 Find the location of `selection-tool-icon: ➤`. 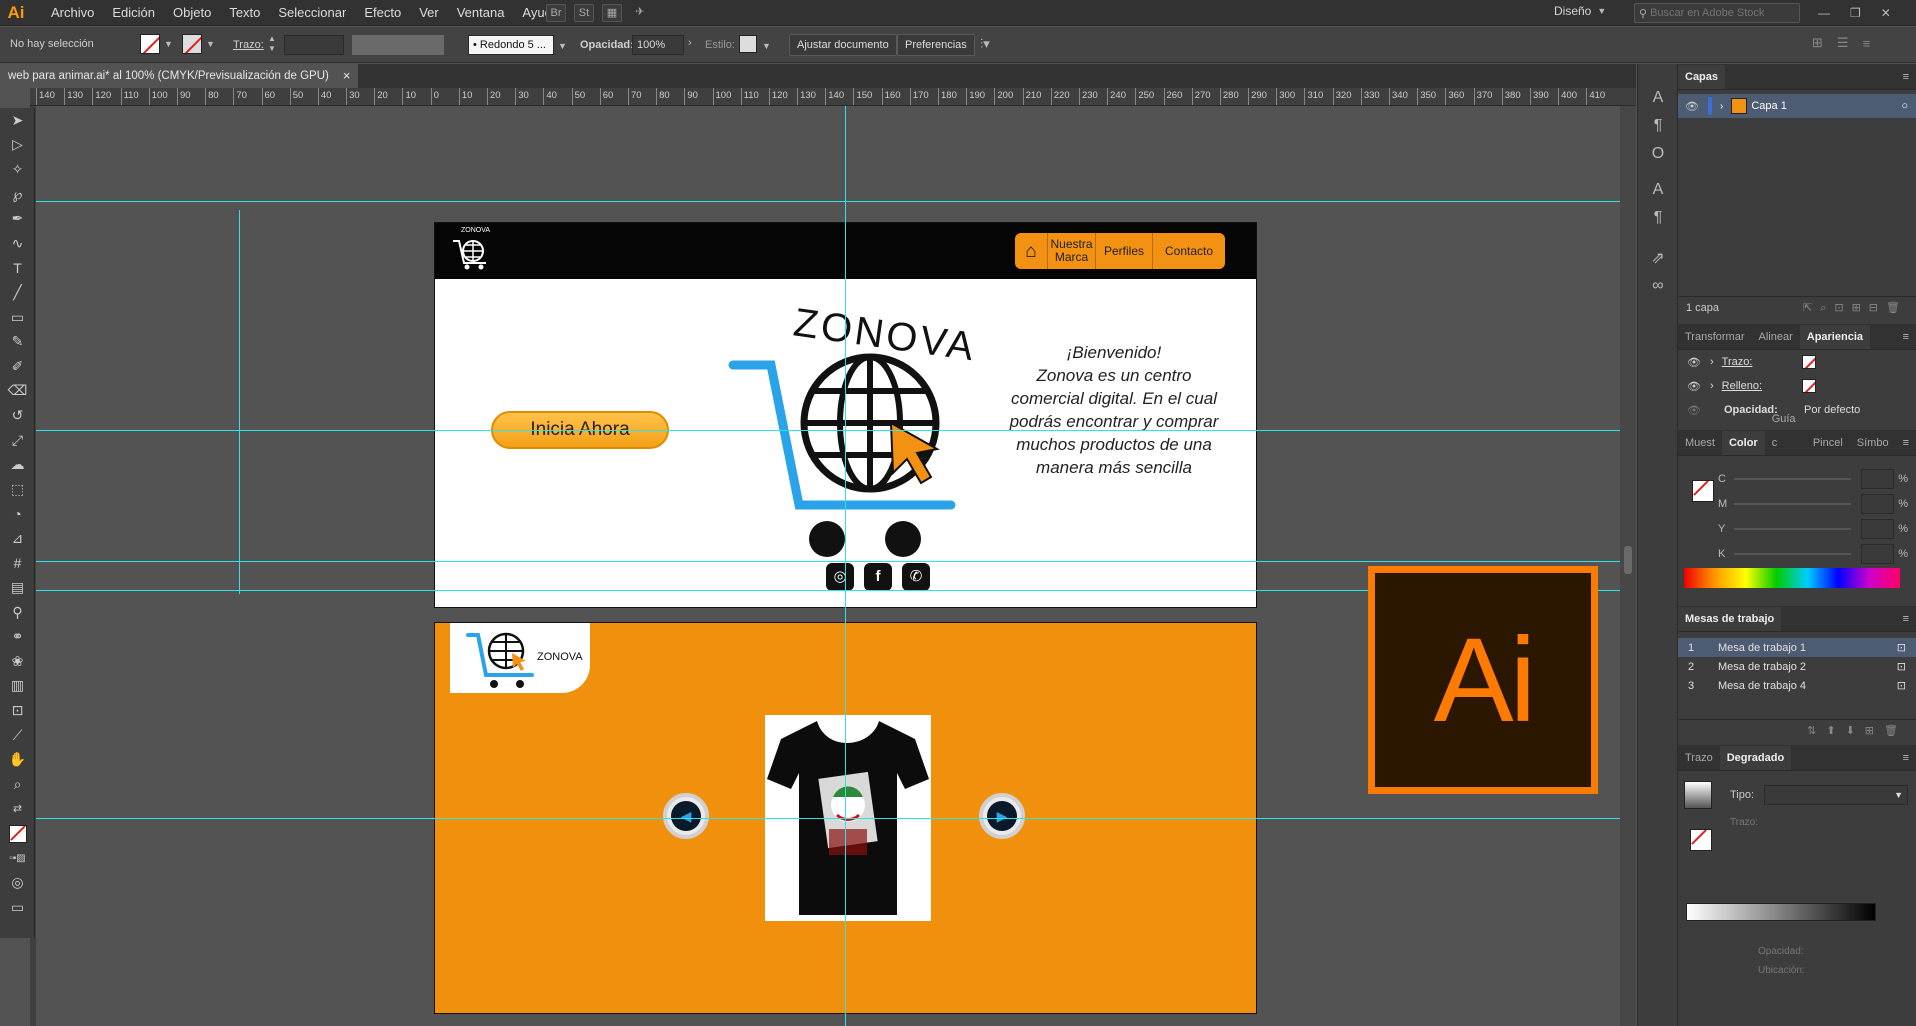

selection-tool-icon: ➤ is located at coordinates (17, 120).